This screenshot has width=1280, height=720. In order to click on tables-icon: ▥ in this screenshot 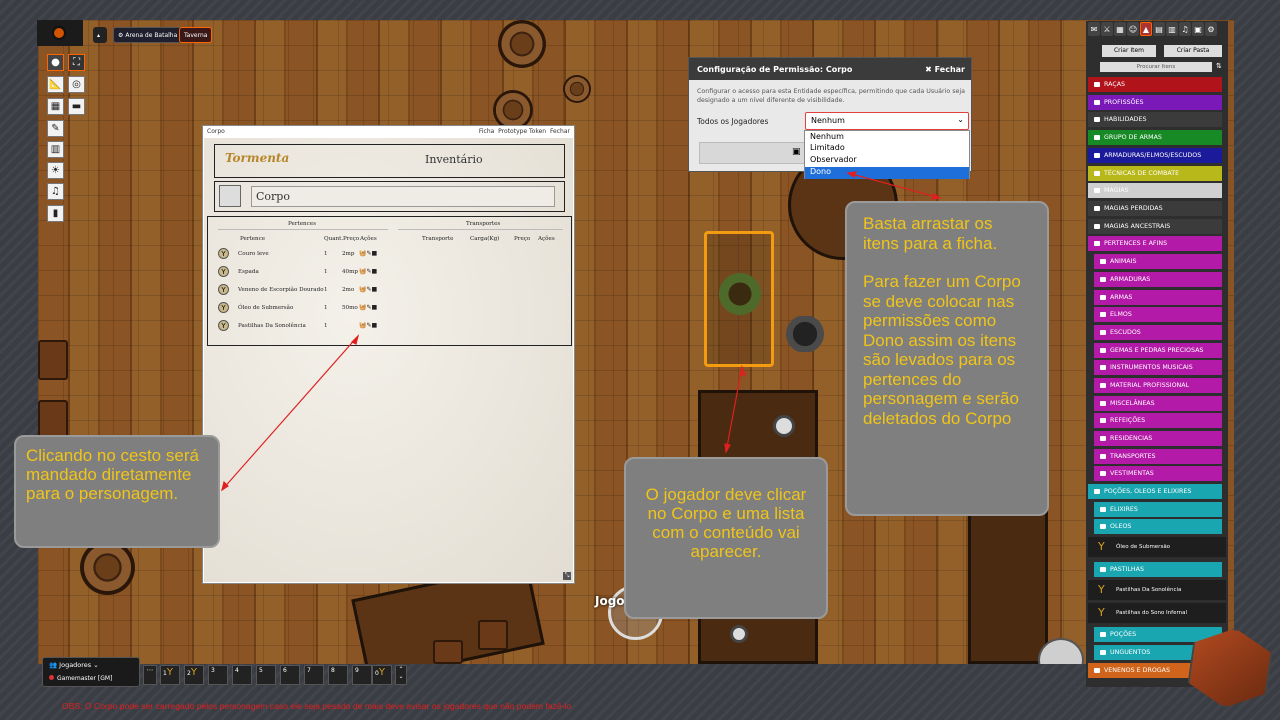, I will do `click(1172, 29)`.